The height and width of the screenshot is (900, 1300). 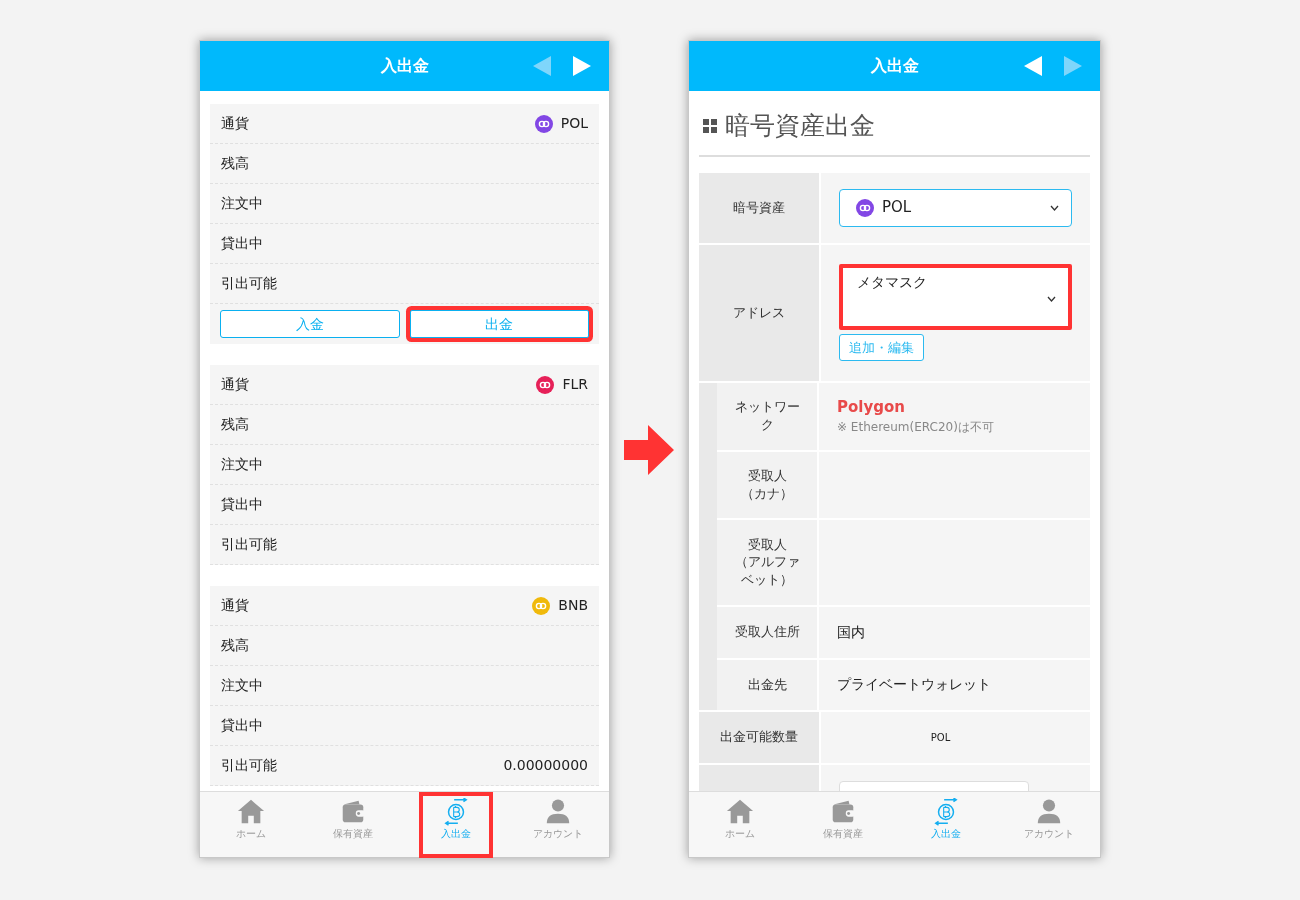 What do you see at coordinates (881, 347) in the screenshot?
I see `edit-button: 追加・編集` at bounding box center [881, 347].